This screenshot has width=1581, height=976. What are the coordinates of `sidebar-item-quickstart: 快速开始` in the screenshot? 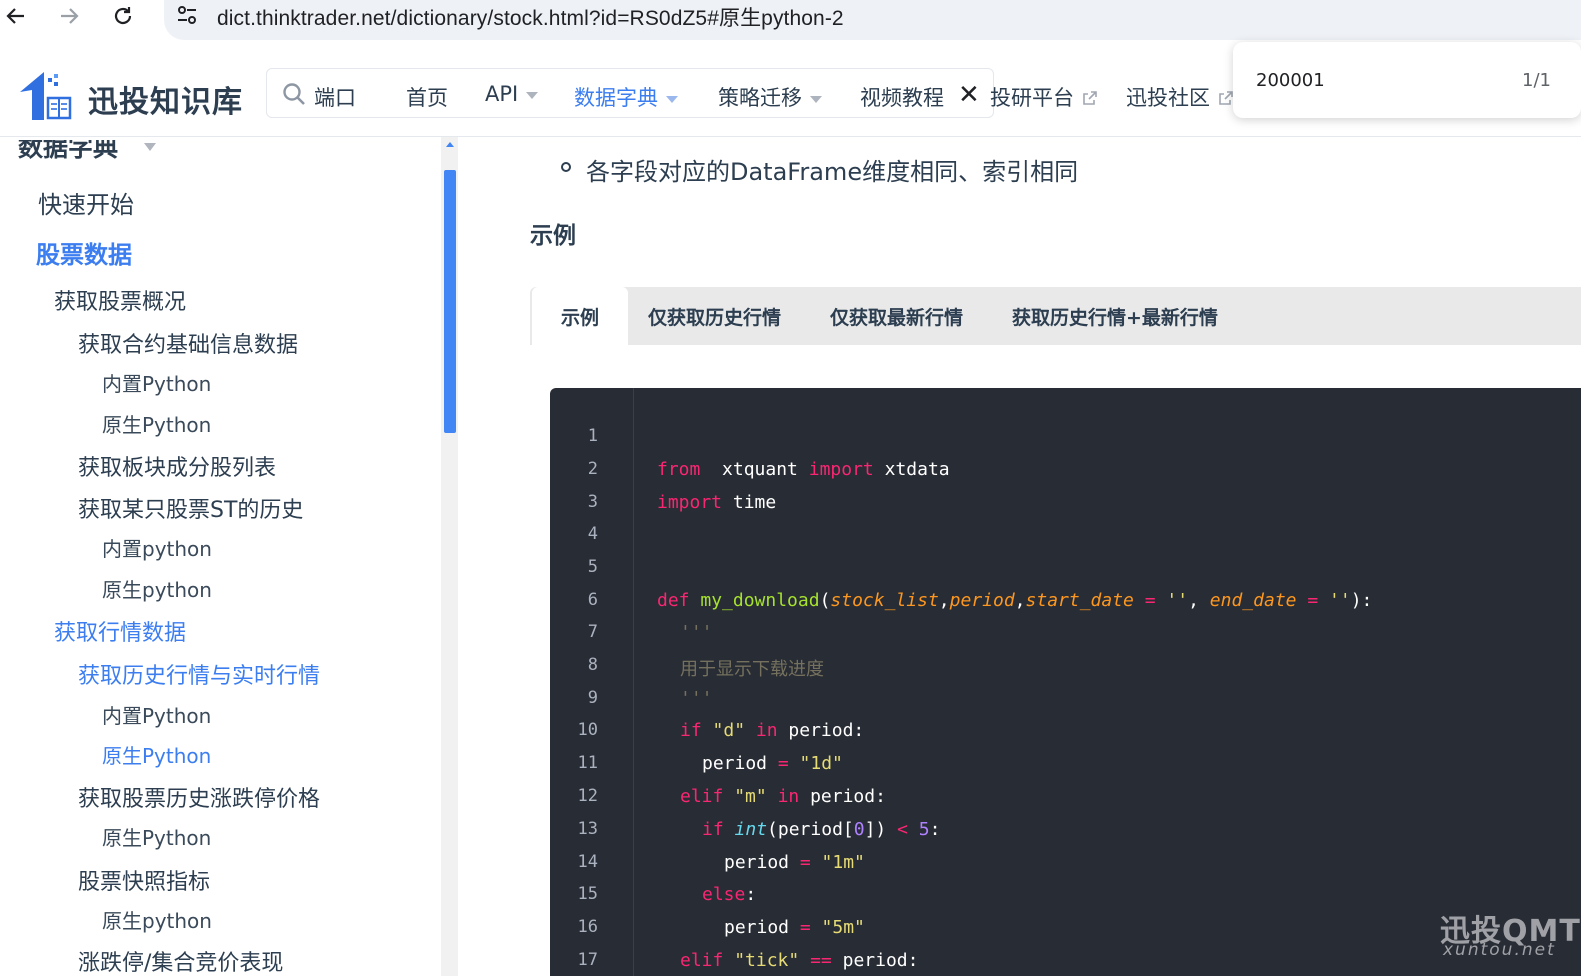 It's located at (86, 202).